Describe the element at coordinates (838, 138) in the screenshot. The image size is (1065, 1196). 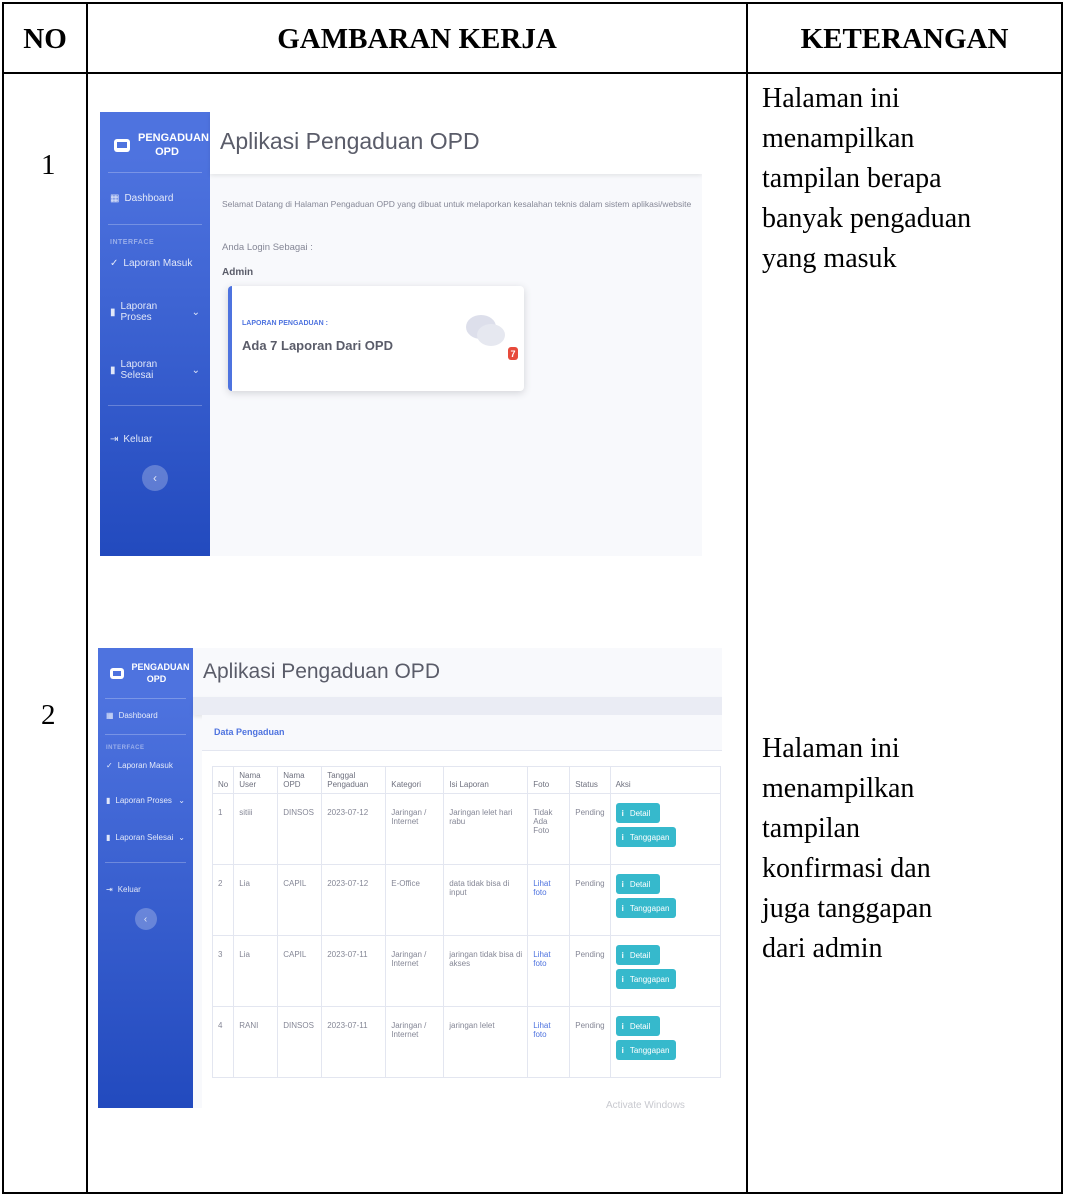
I see `keterangan-line: menampilkan` at that location.